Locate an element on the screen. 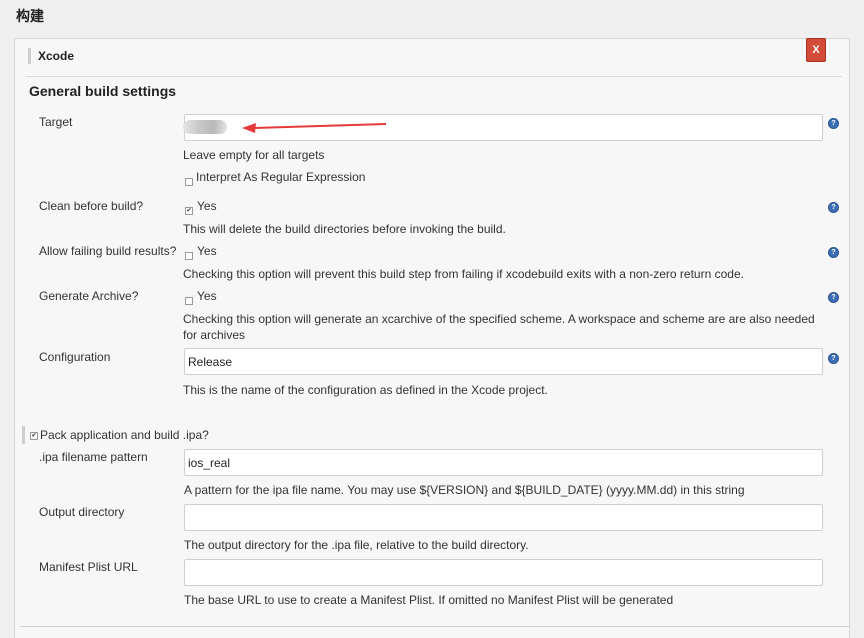 The height and width of the screenshot is (638, 864). archive-checkbox is located at coordinates (189, 301).